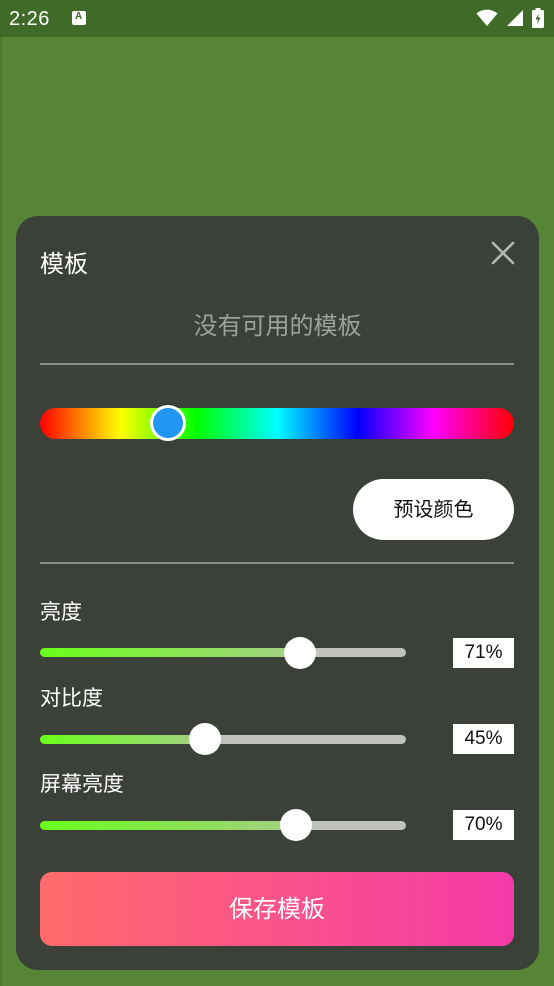 The width and height of the screenshot is (554, 986). What do you see at coordinates (483, 653) in the screenshot?
I see `brightness-value: 71%` at bounding box center [483, 653].